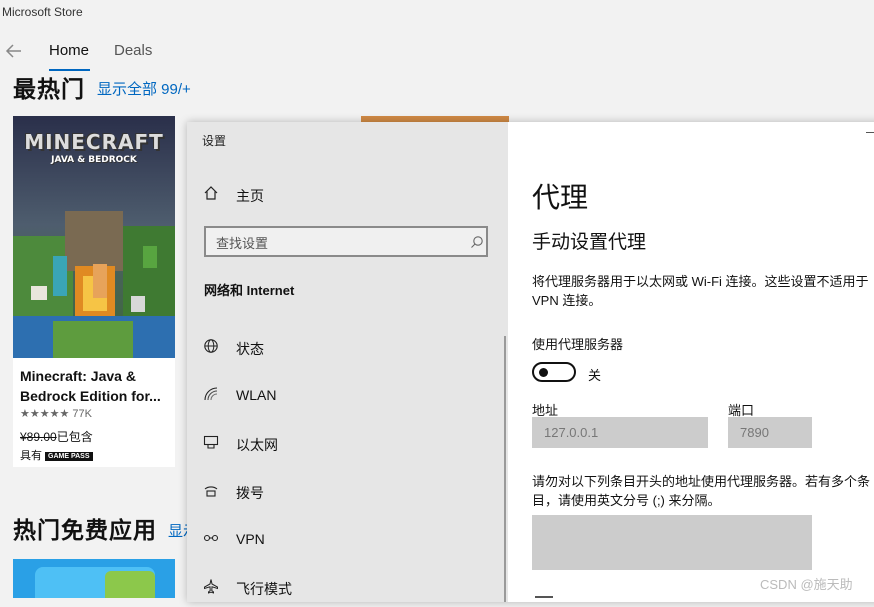 The height and width of the screenshot is (607, 874). Describe the element at coordinates (348, 395) in the screenshot. I see `nav-item-wlan: WLAN` at that location.